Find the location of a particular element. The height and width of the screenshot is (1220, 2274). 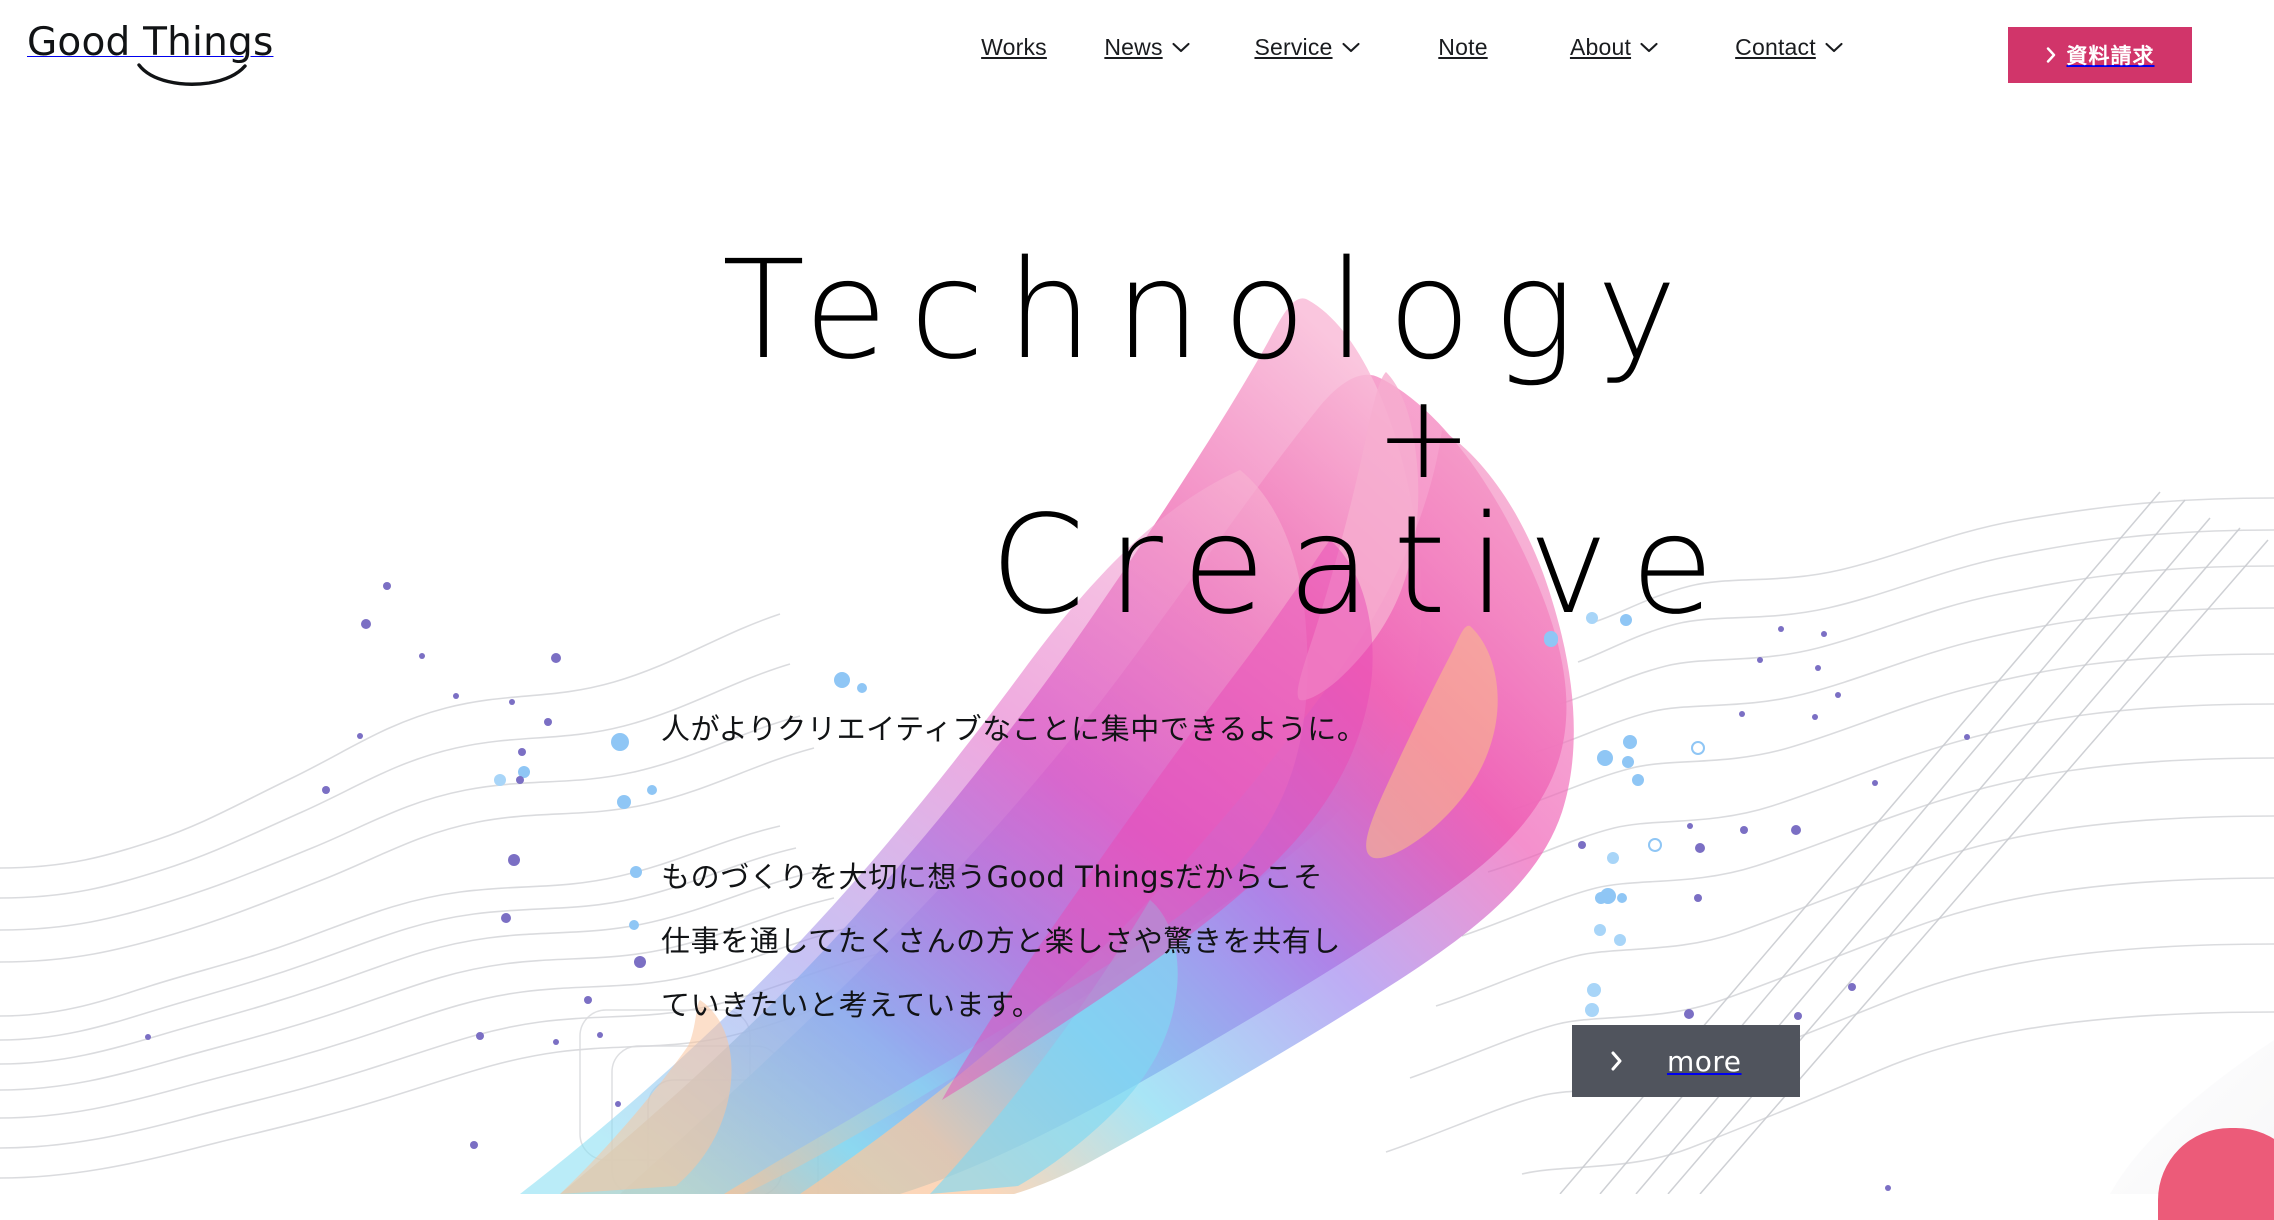

nav-slot-about: About is located at coordinates (1614, 47).